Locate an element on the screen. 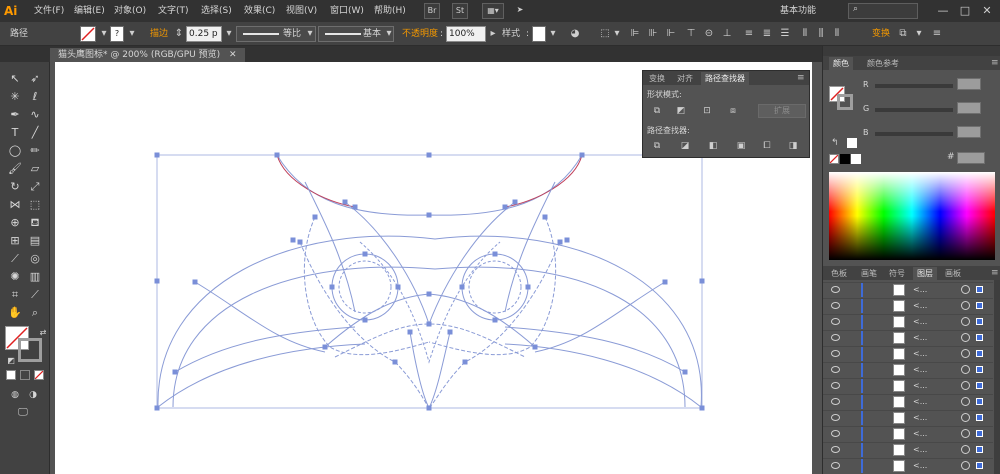 The image size is (1000, 474). selection-square-icon is located at coordinates (979, 401).